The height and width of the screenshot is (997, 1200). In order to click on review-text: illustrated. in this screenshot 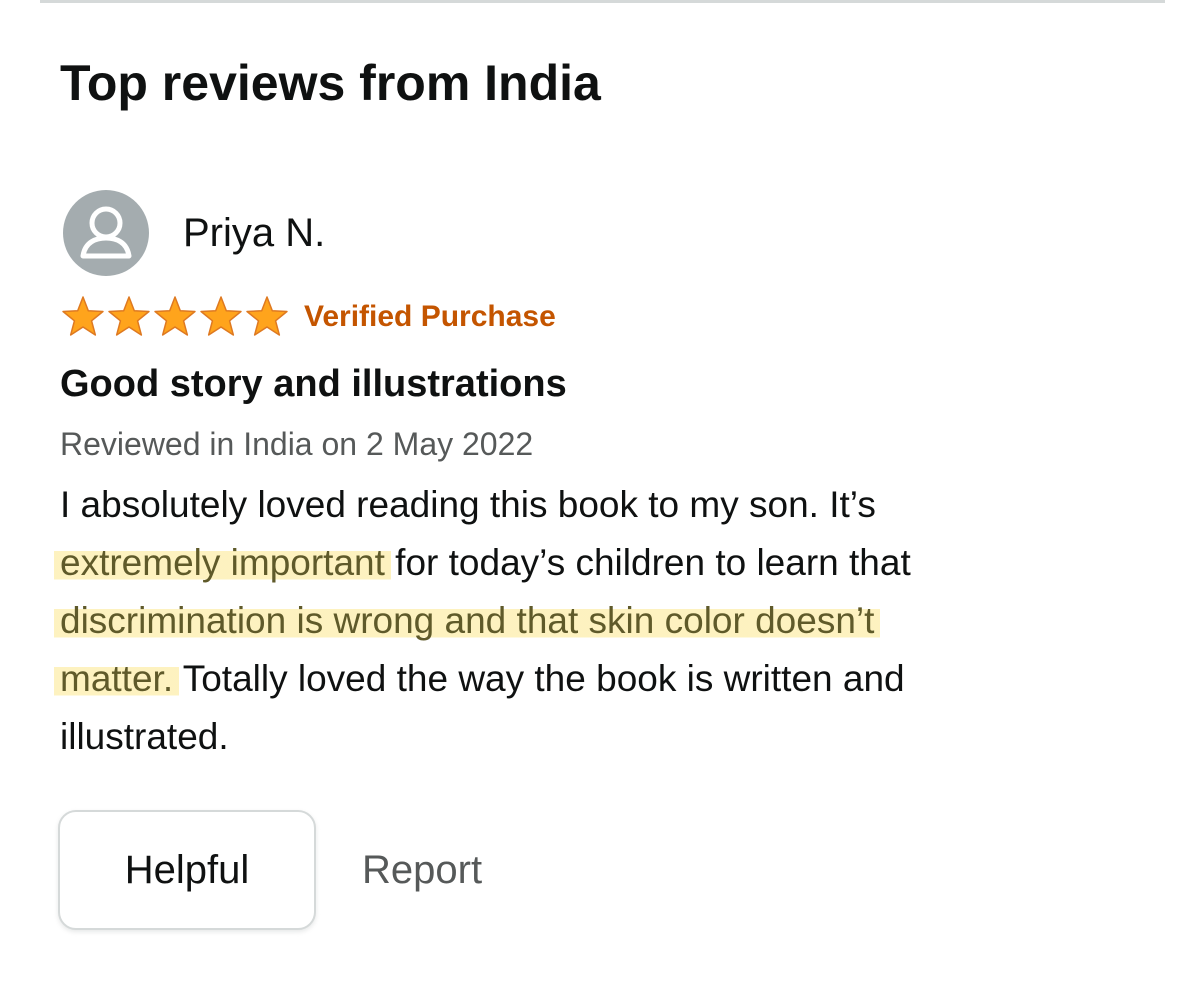, I will do `click(144, 736)`.